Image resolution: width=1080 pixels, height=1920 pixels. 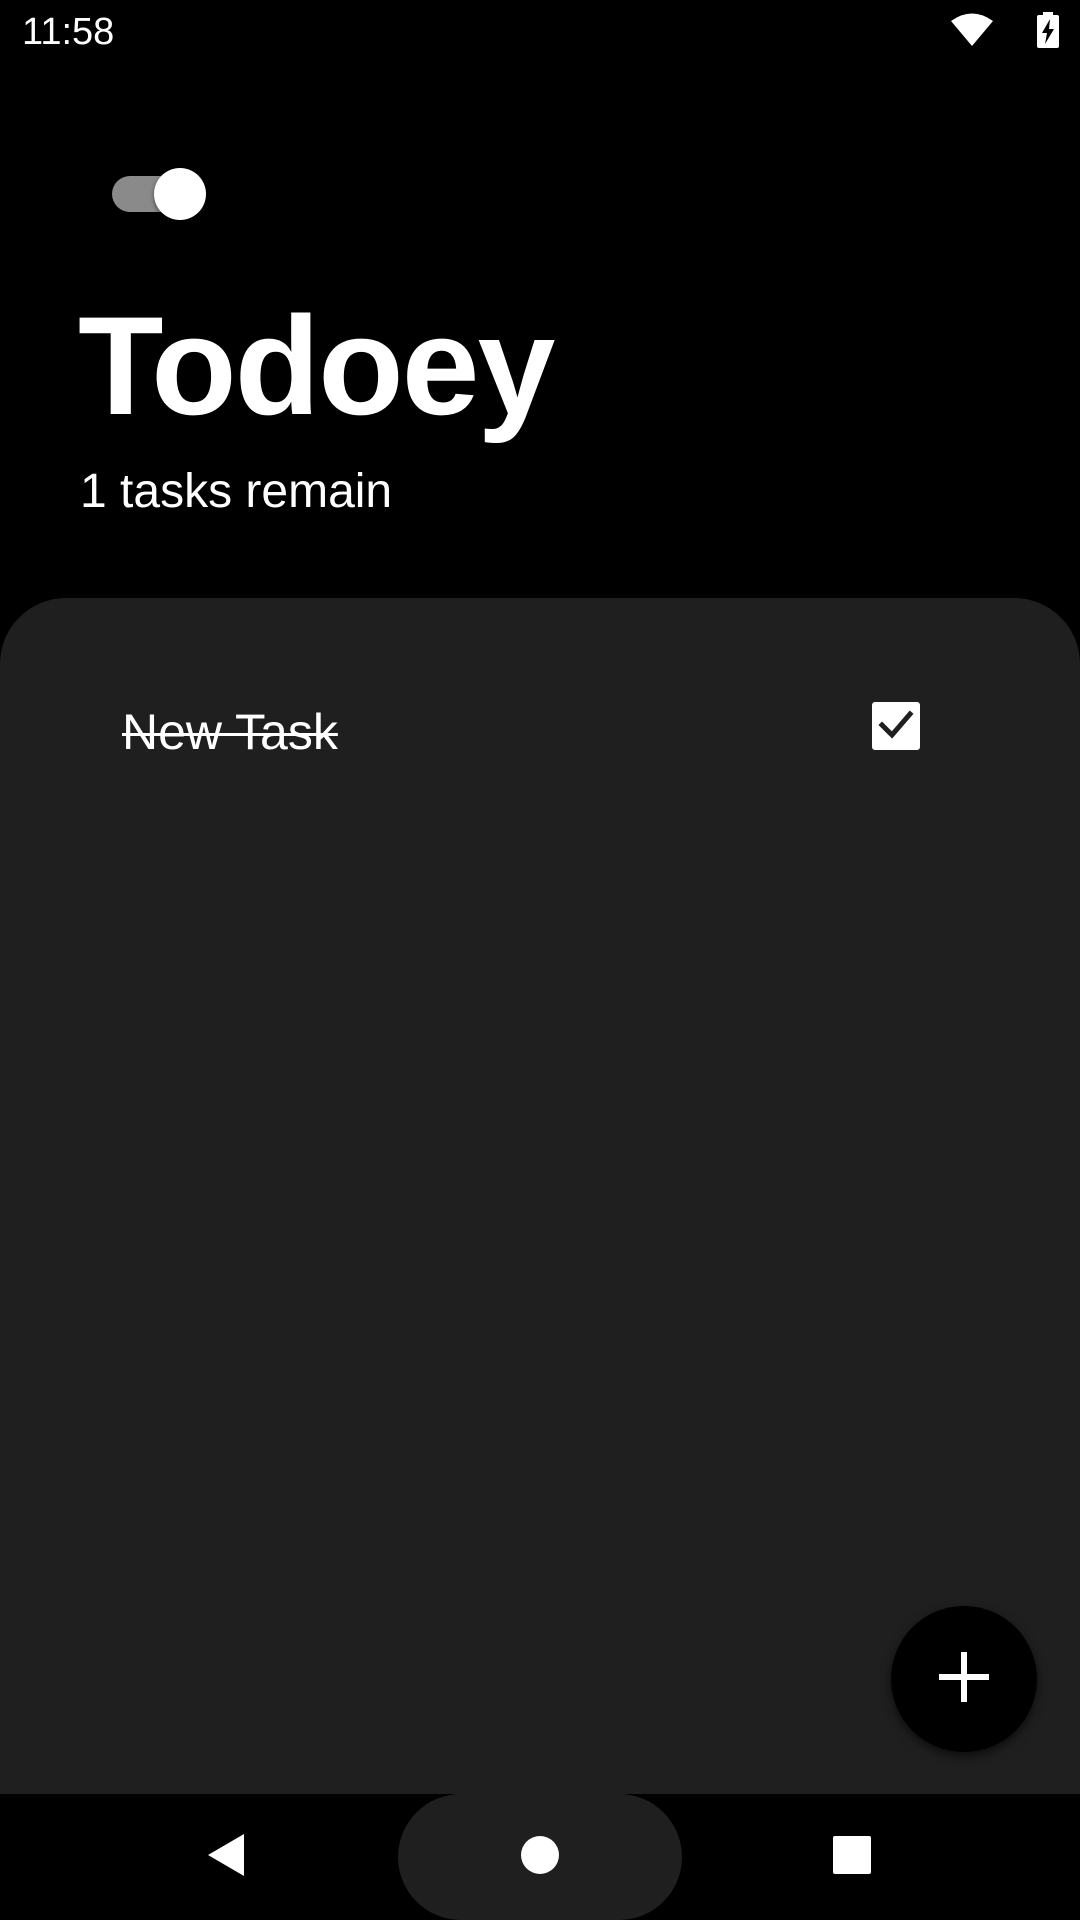 I want to click on status-time: 11:58, so click(x=68, y=32).